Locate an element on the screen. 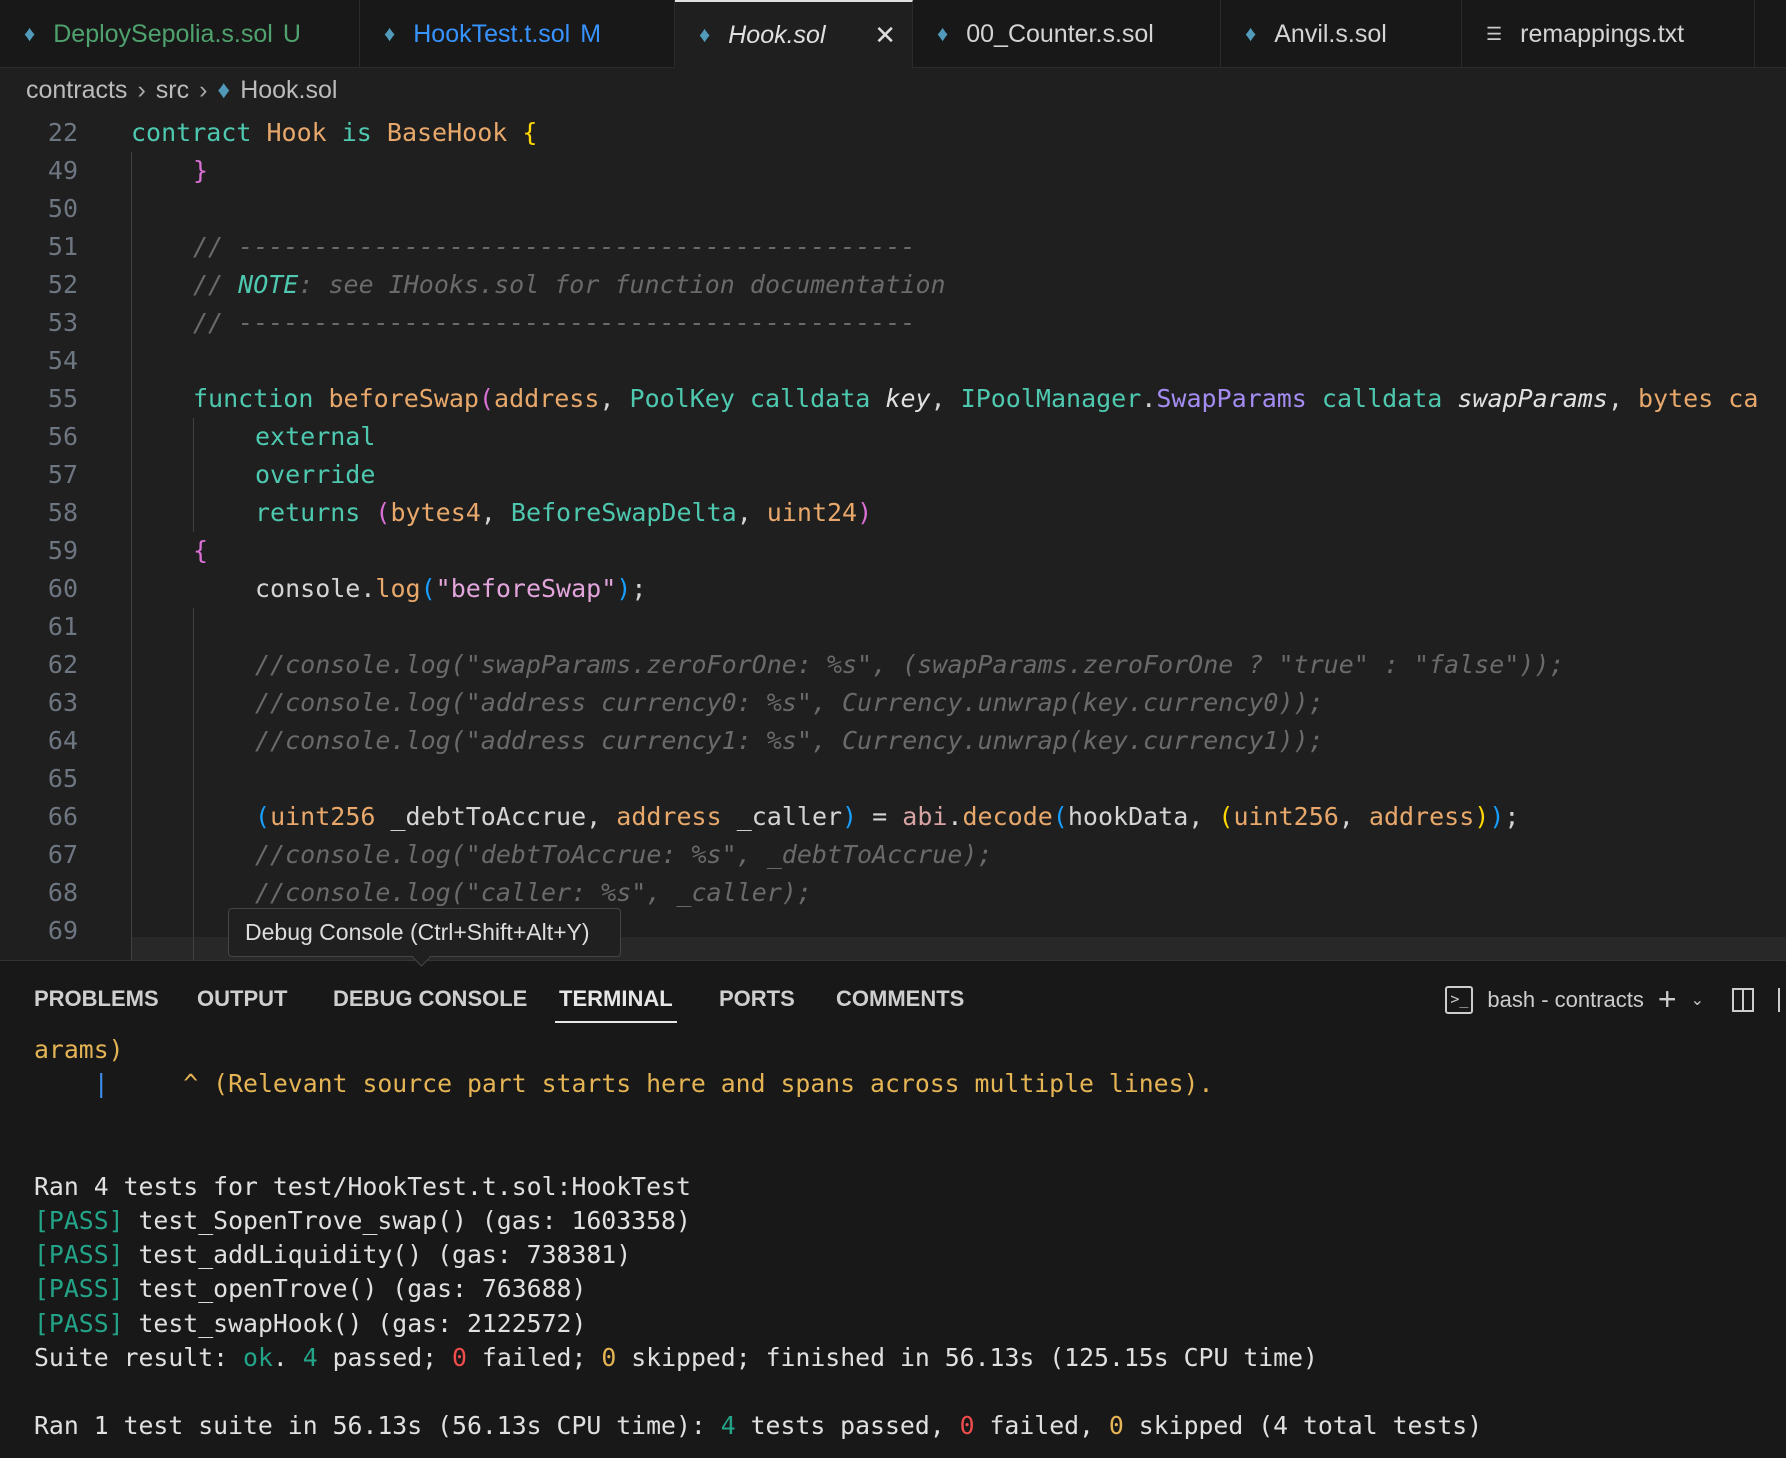 This screenshot has width=1786, height=1458. panel-tab-debug-console: DEBUG CONSOLE is located at coordinates (430, 1003).